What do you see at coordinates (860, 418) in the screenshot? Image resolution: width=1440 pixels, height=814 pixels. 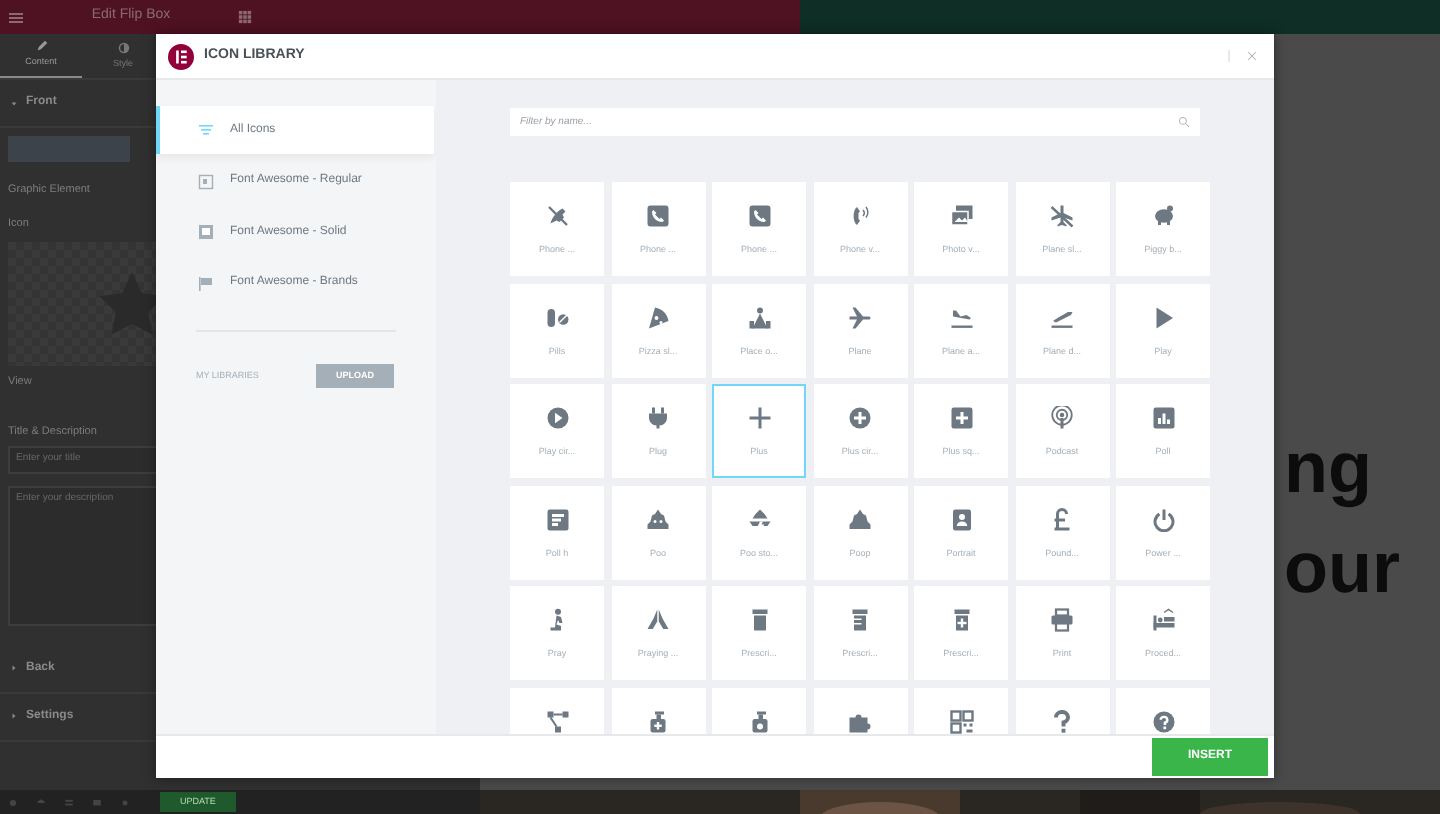 I see `plus-circle-icon` at bounding box center [860, 418].